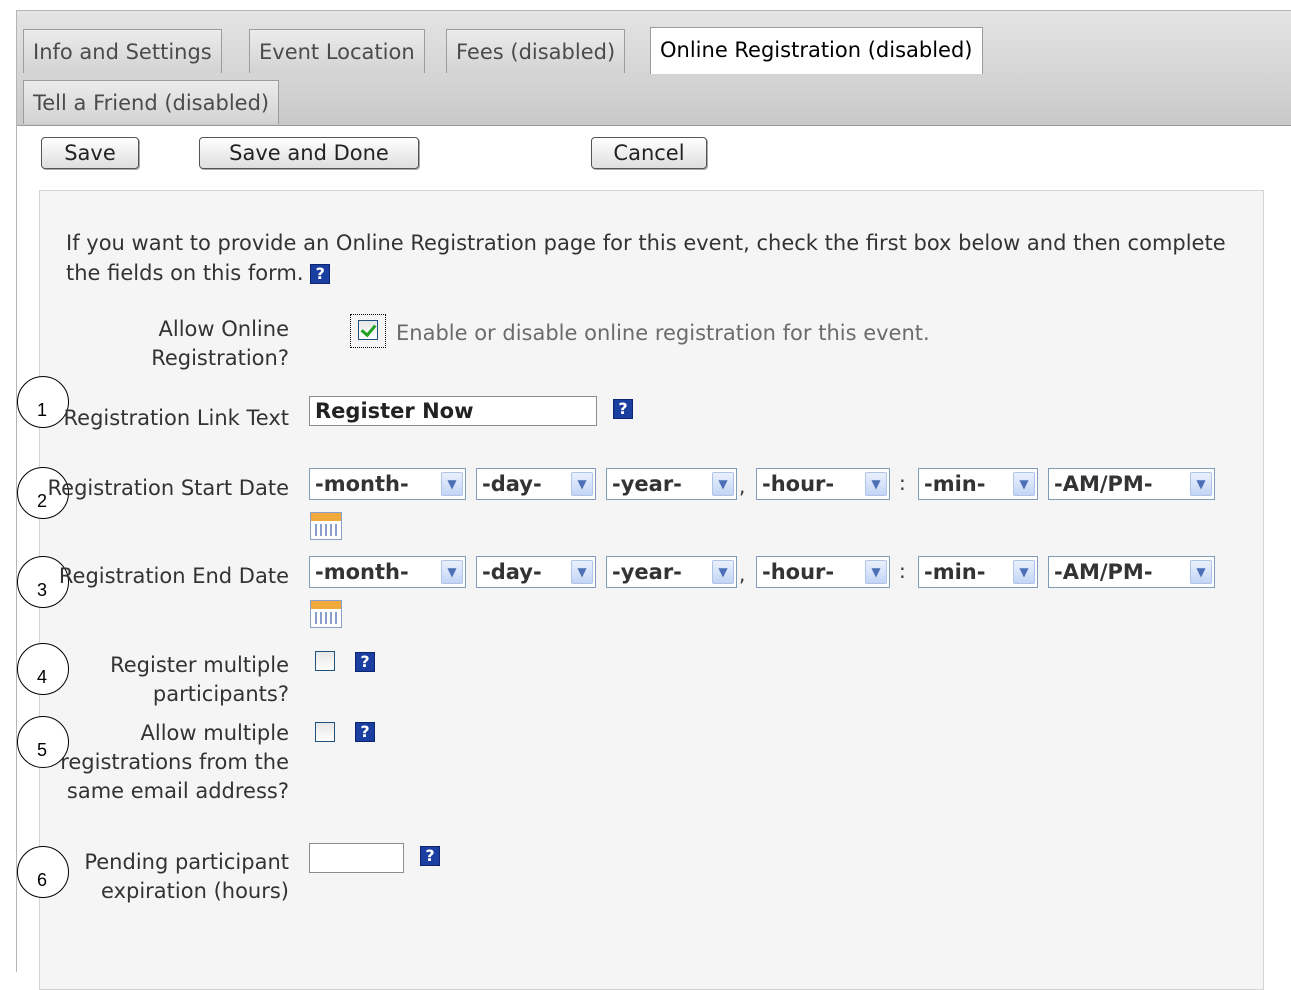 The image size is (1291, 990). Describe the element at coordinates (173, 576) in the screenshot. I see `end-date-label: Registration End Date` at that location.